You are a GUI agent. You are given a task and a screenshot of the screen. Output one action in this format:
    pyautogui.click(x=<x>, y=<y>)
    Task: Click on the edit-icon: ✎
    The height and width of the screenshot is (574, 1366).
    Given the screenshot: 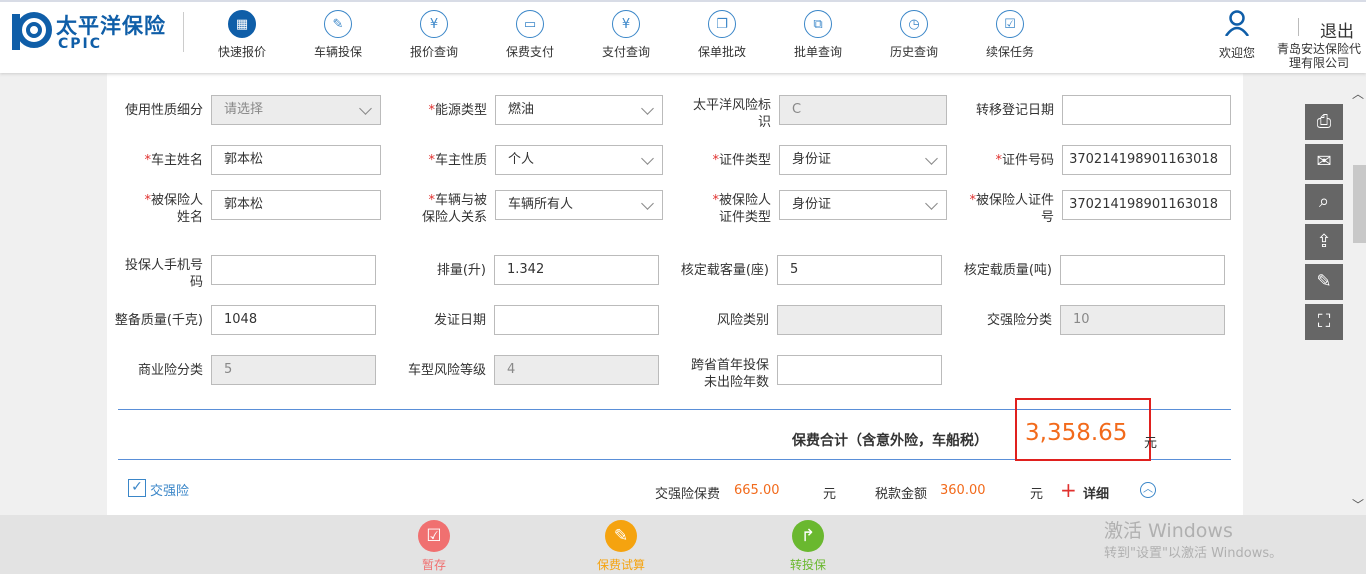 What is the action you would take?
    pyautogui.click(x=1324, y=282)
    